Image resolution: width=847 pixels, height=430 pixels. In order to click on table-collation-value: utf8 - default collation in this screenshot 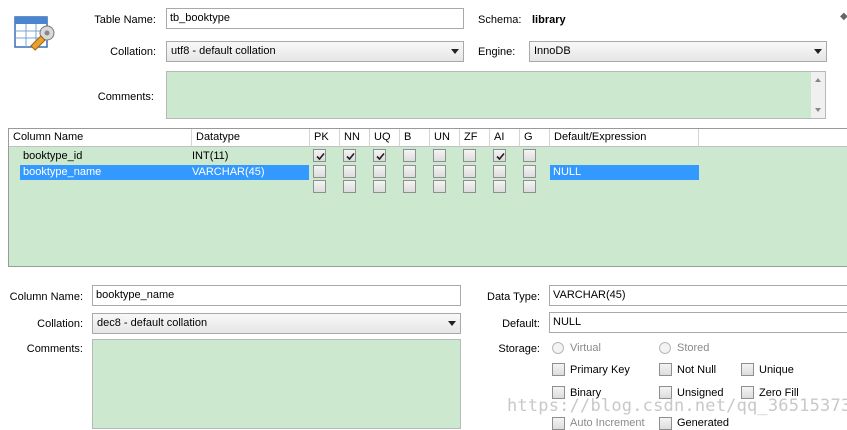, I will do `click(223, 51)`.